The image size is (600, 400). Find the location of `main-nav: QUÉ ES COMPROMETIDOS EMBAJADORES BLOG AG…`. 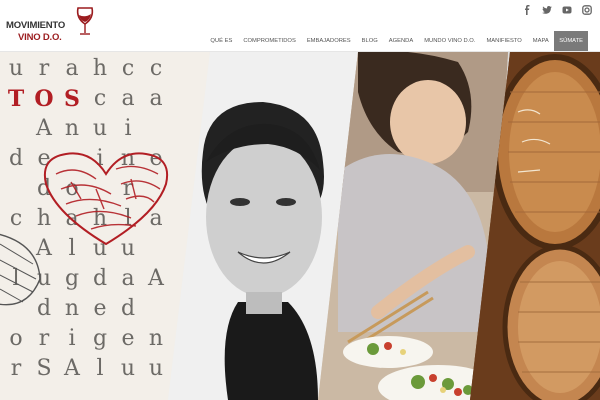

main-nav: QUÉ ES COMPROMETIDOS EMBAJADORES BLOG AG… is located at coordinates (396, 41).